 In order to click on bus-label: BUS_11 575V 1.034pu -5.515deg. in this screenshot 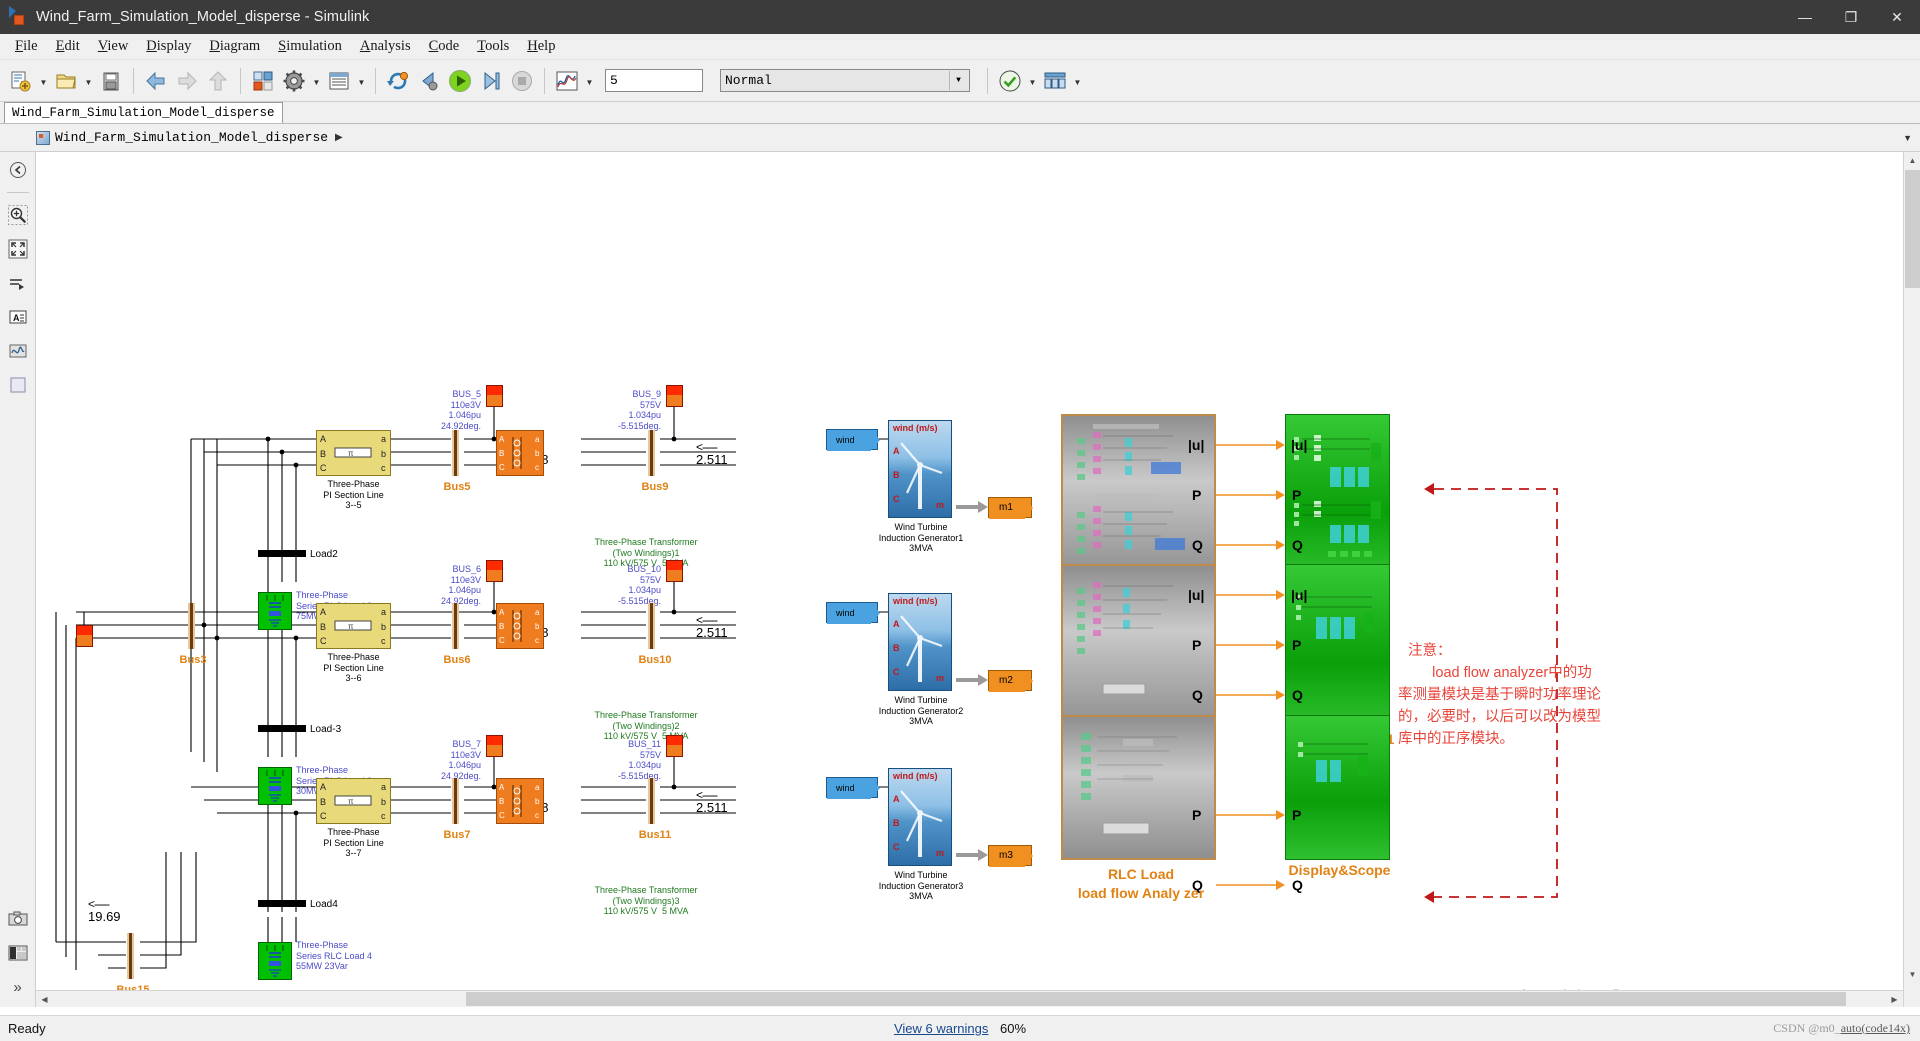, I will do `click(639, 760)`.